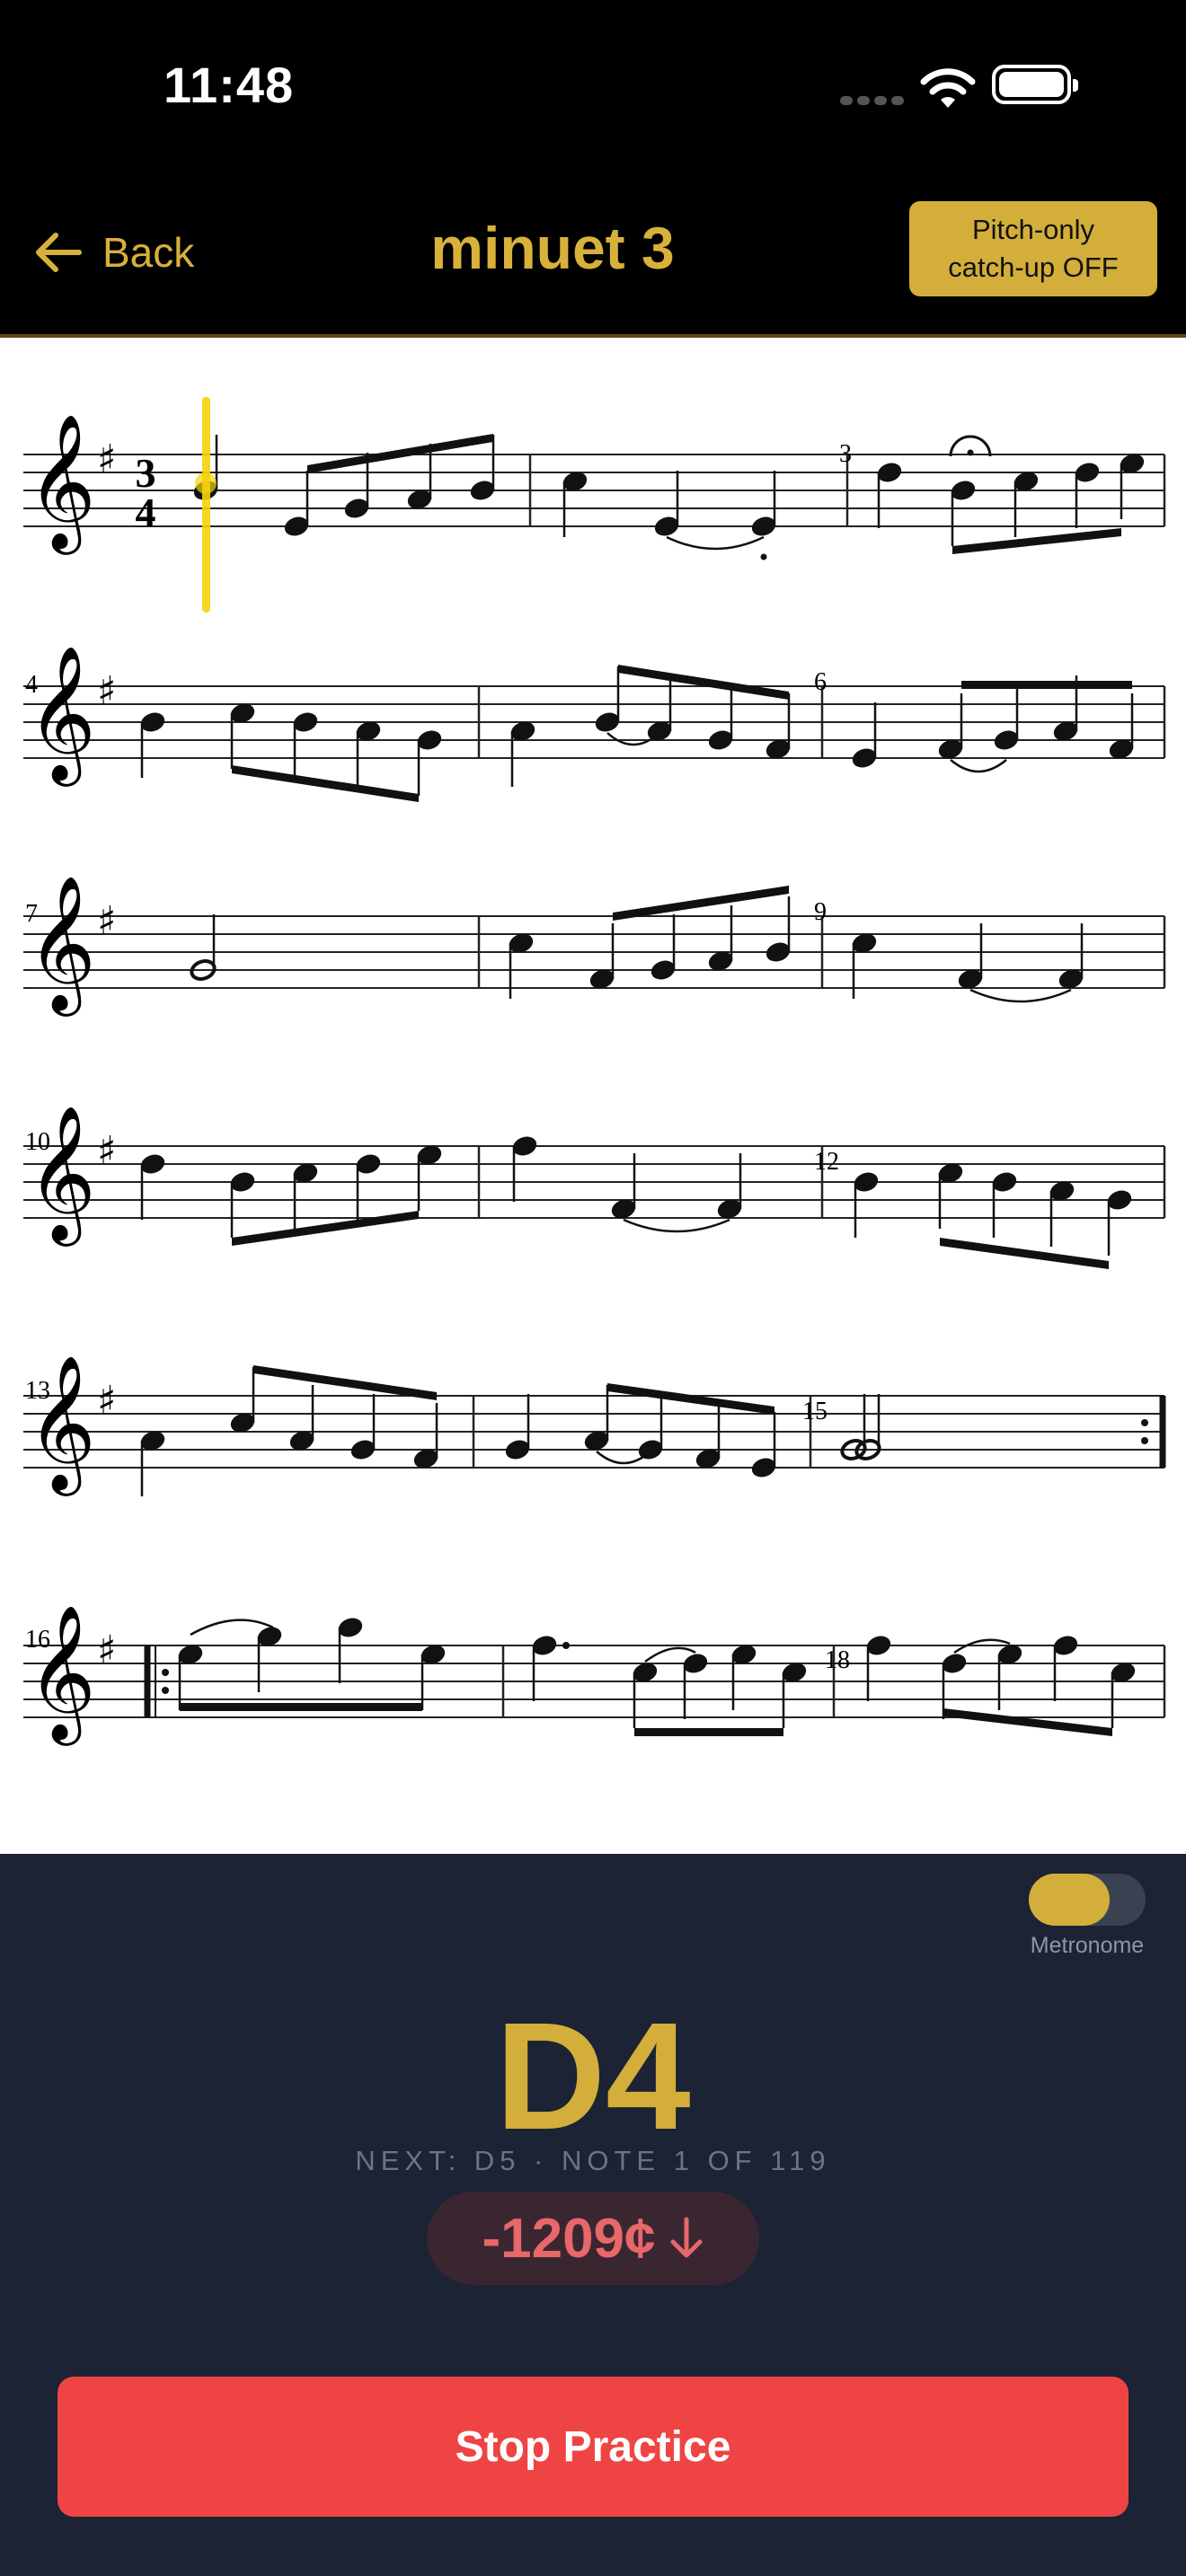 The image size is (1186, 2576). What do you see at coordinates (826, 1162) in the screenshot?
I see `measure-number: 12` at bounding box center [826, 1162].